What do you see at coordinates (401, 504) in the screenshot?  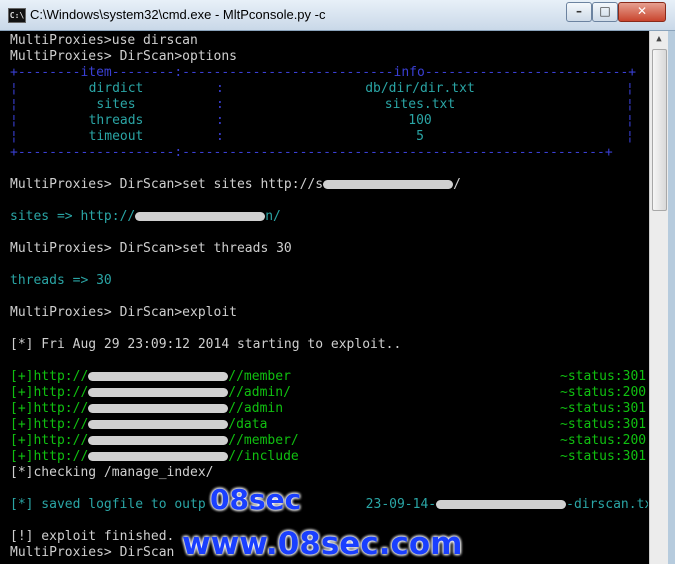 I see `saved-date: 23-09-14-` at bounding box center [401, 504].